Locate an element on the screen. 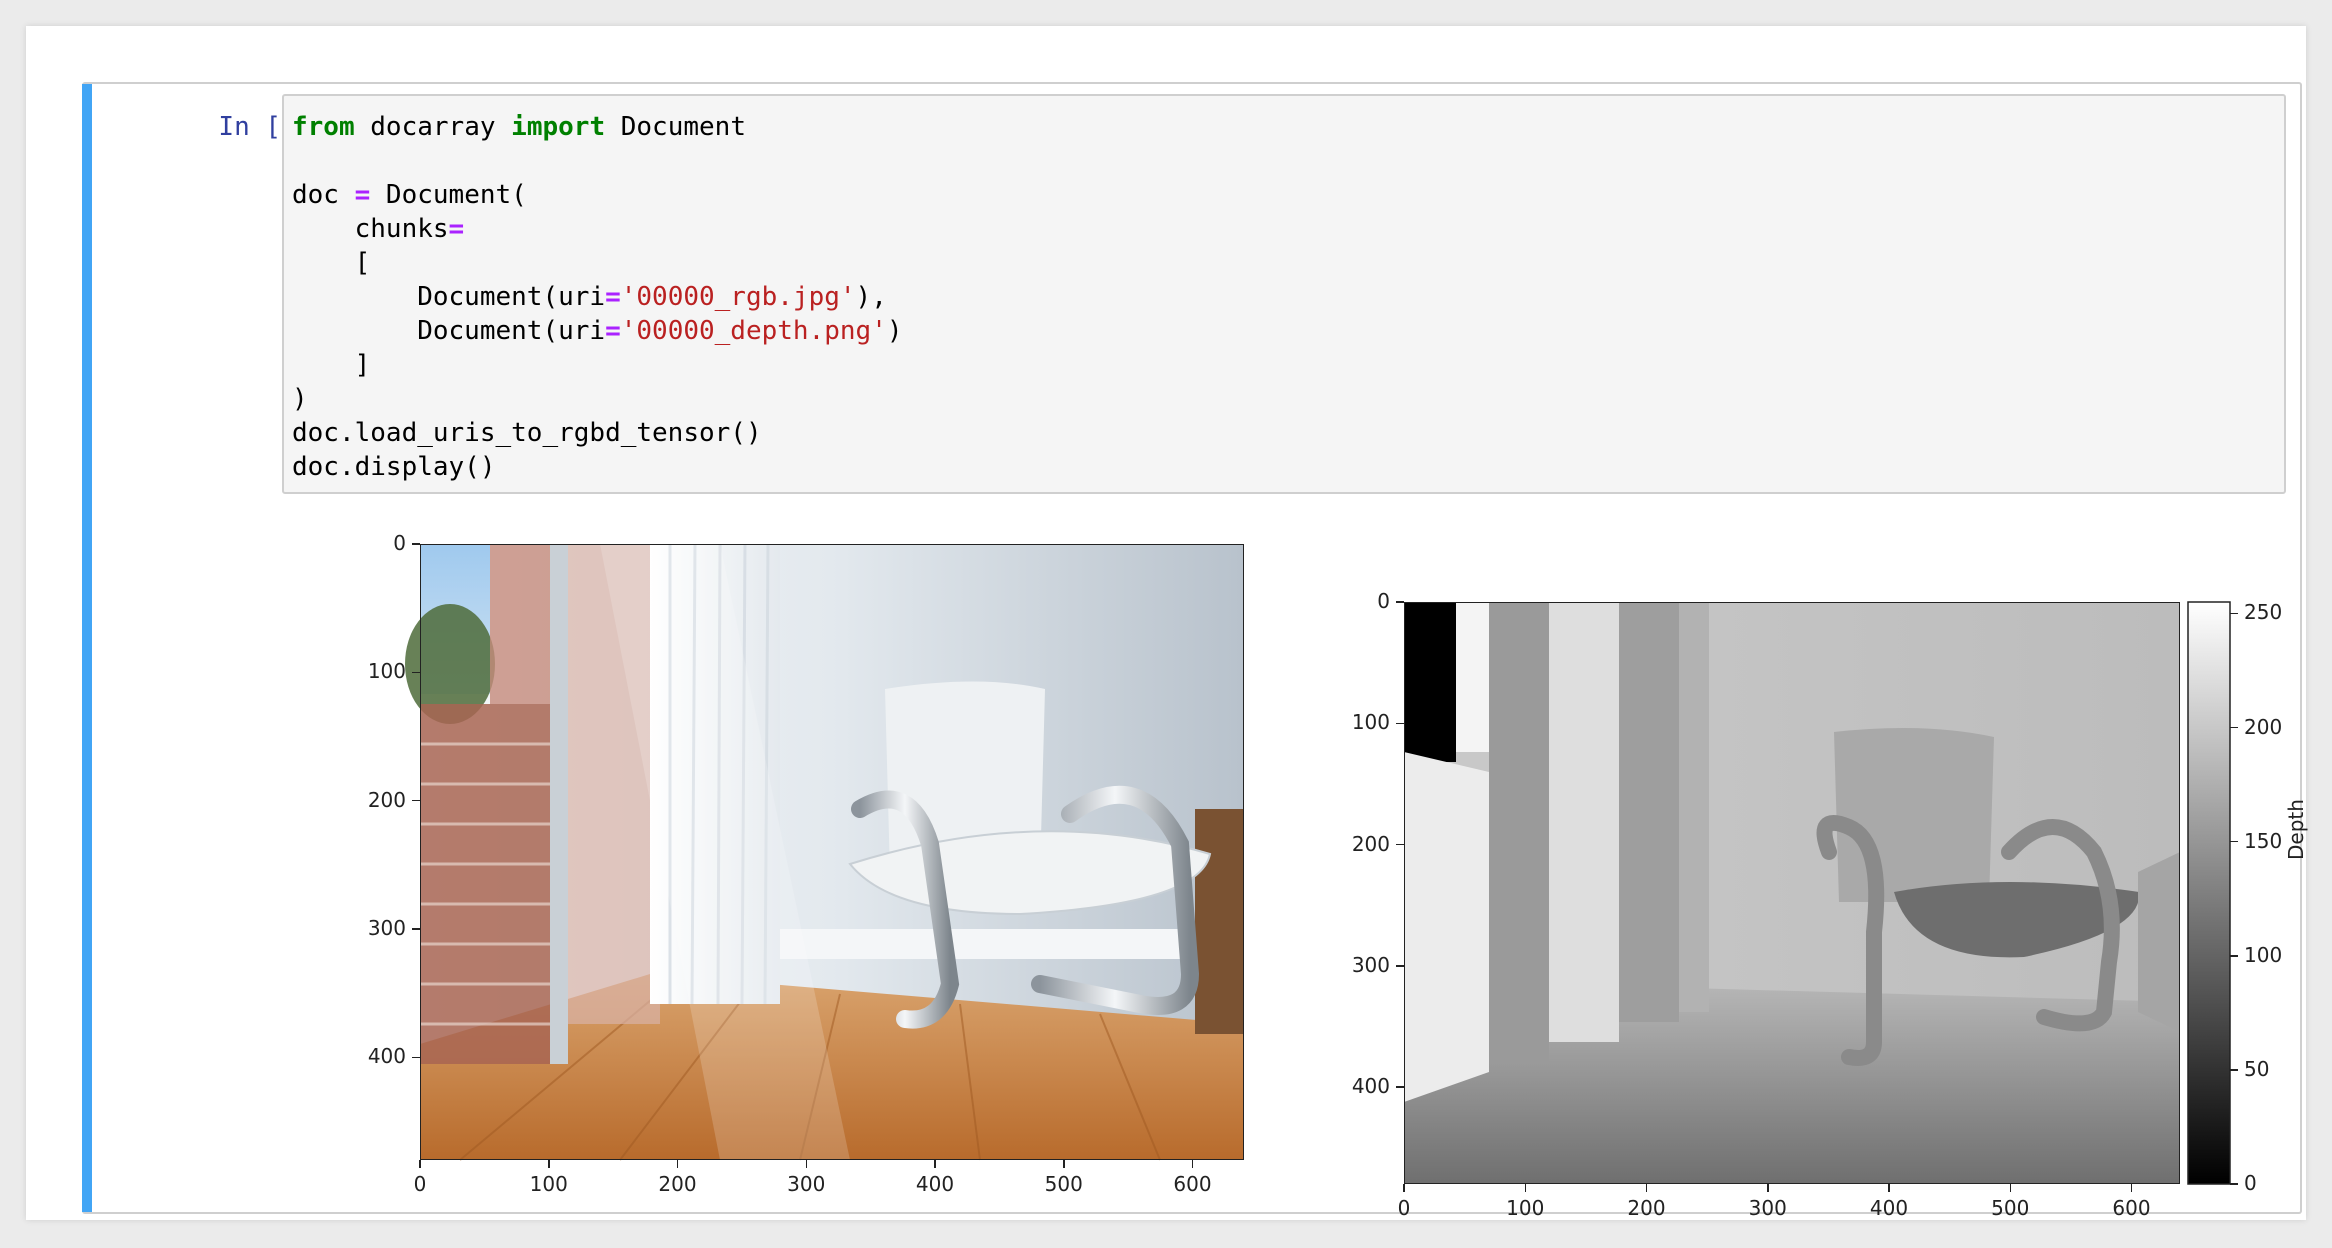 The width and height of the screenshot is (2332, 1248). depth-x-tick-label: 400 is located at coordinates (1889, 1208).